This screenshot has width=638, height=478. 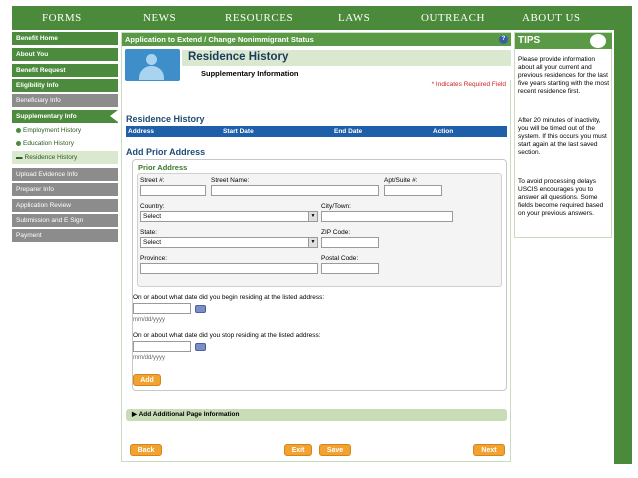 I want to click on apt-suite-label: Apt/Suite #:, so click(x=401, y=180).